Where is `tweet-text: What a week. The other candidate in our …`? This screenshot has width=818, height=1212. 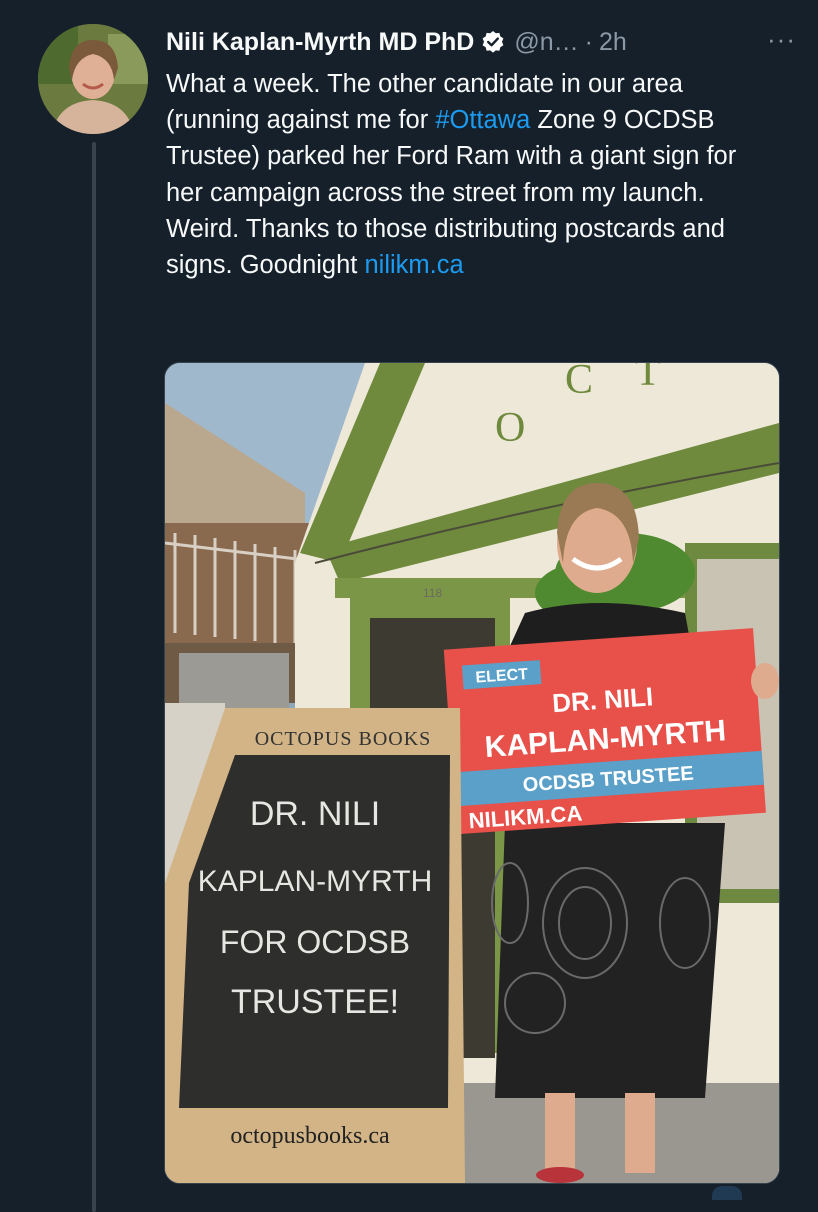 tweet-text: What a week. The other candidate in our … is located at coordinates (471, 174).